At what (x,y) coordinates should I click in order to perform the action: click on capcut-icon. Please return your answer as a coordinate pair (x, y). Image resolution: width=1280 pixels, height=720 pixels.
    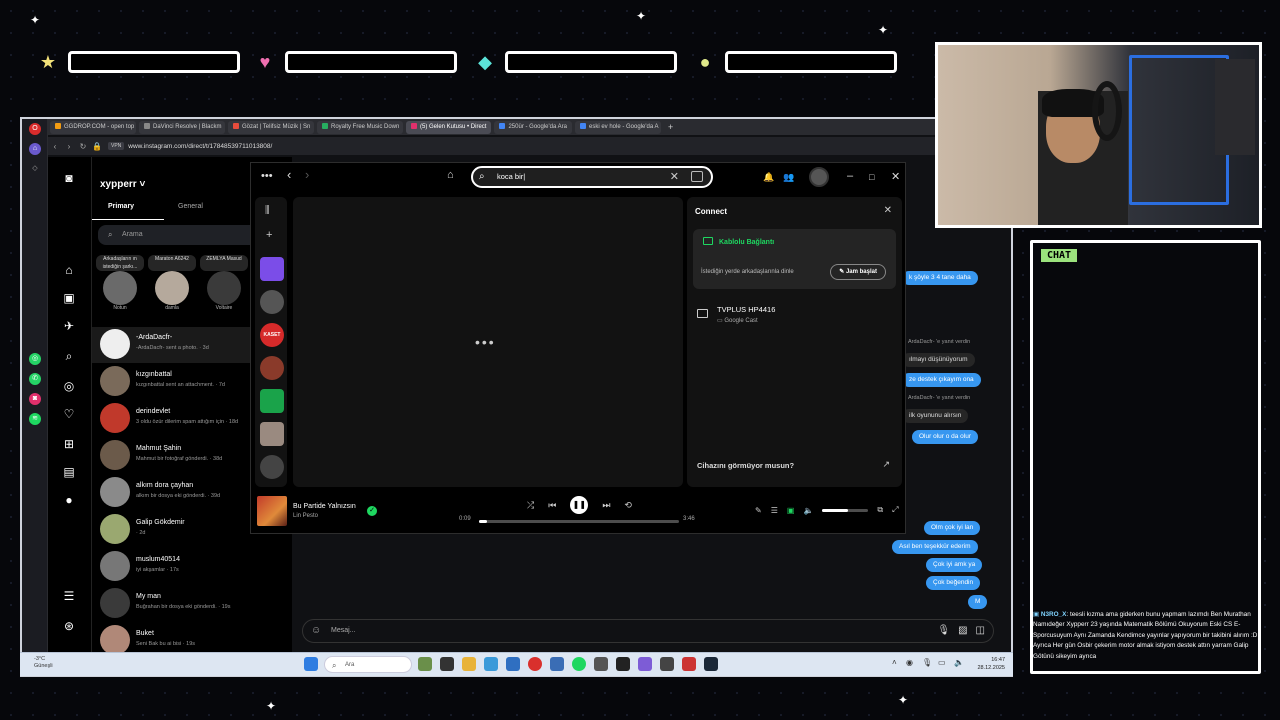
    Looking at the image, I should click on (623, 664).